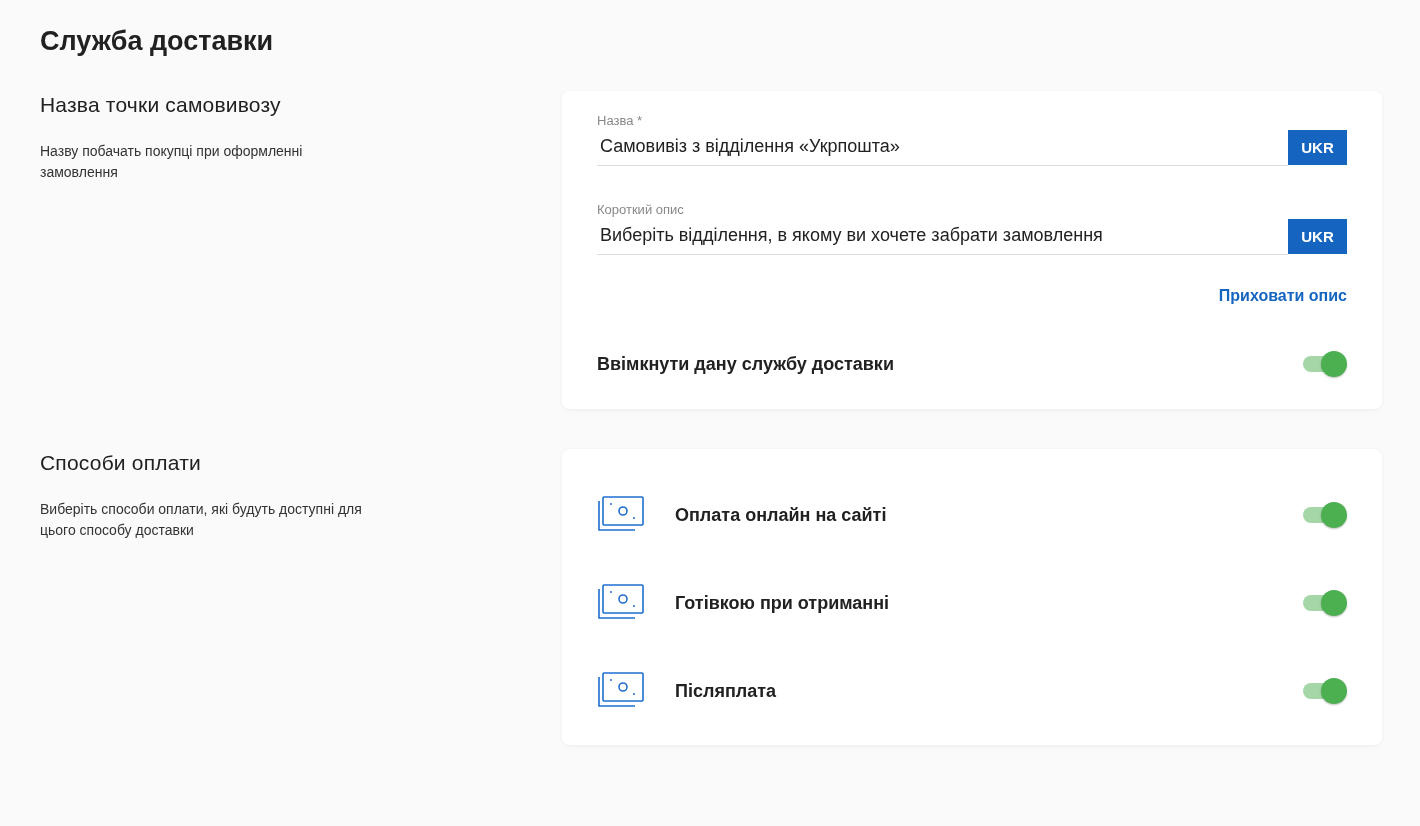 The height and width of the screenshot is (826, 1420). What do you see at coordinates (172, 162) in the screenshot?
I see `section-description: Назву побачать покупці при оформленні замовлення` at bounding box center [172, 162].